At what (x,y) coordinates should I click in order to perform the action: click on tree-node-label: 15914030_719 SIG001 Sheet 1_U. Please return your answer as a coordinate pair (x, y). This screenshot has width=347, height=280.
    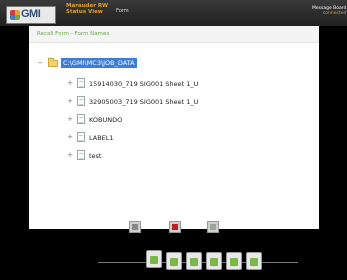
    Looking at the image, I should click on (144, 84).